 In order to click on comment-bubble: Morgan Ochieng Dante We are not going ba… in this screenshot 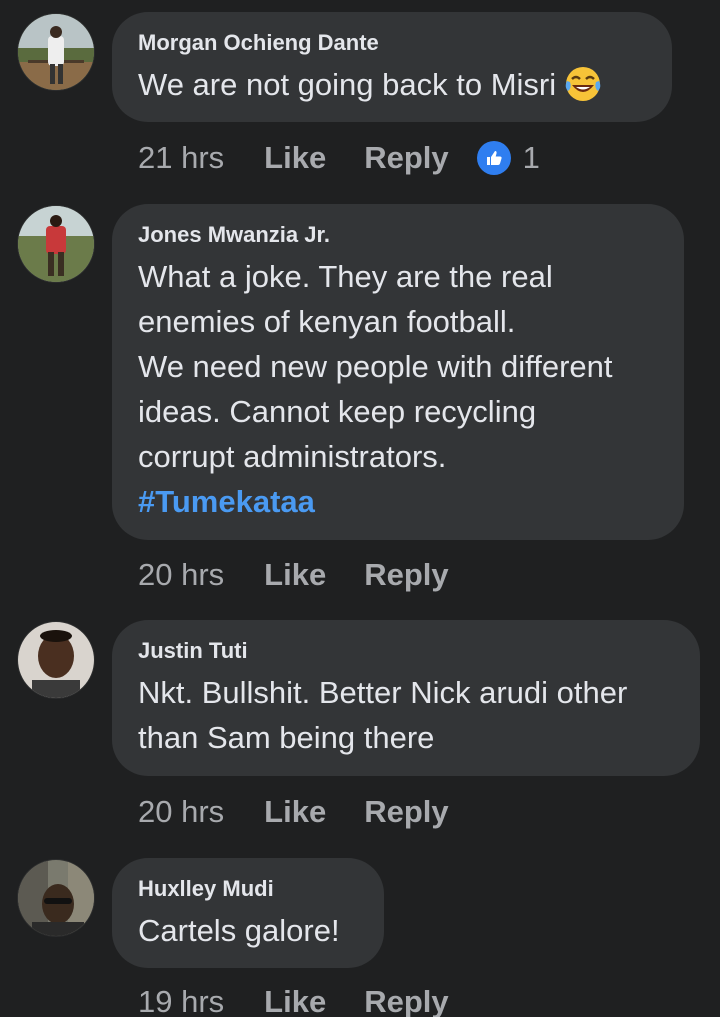, I will do `click(392, 67)`.